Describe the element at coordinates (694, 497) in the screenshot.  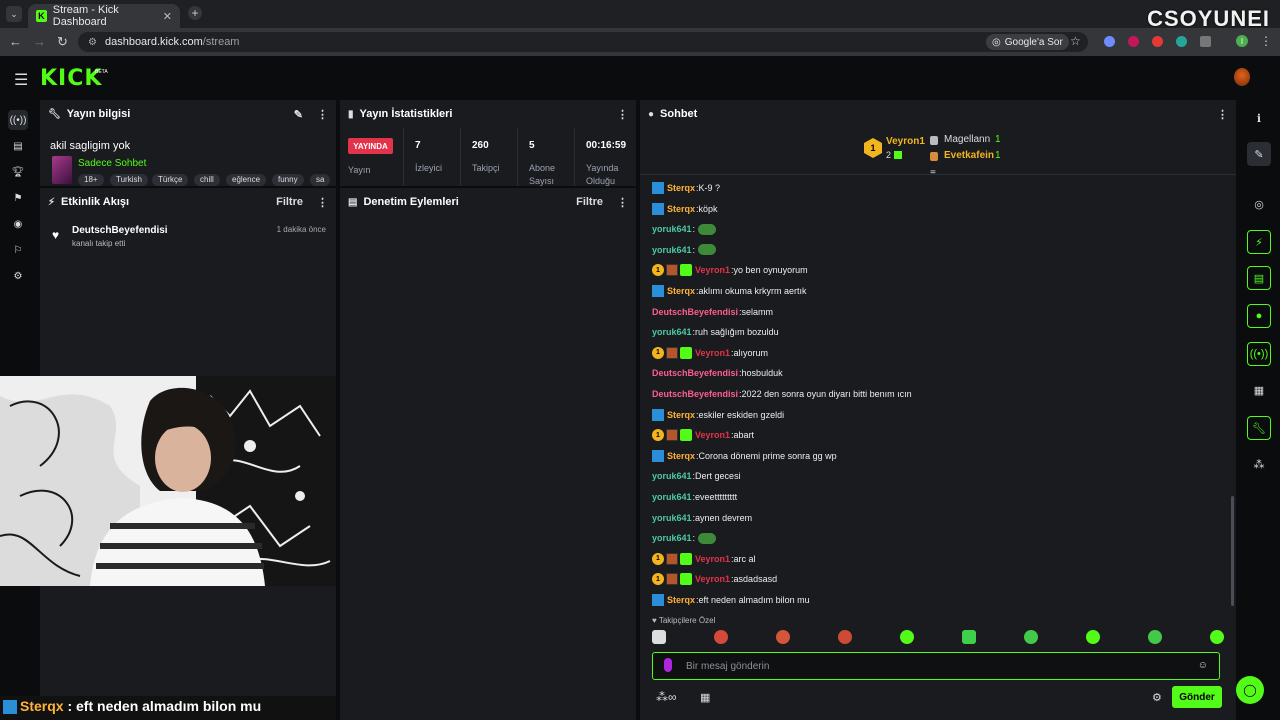
I see `chat-message: yoruk641: eveettttttttt` at that location.